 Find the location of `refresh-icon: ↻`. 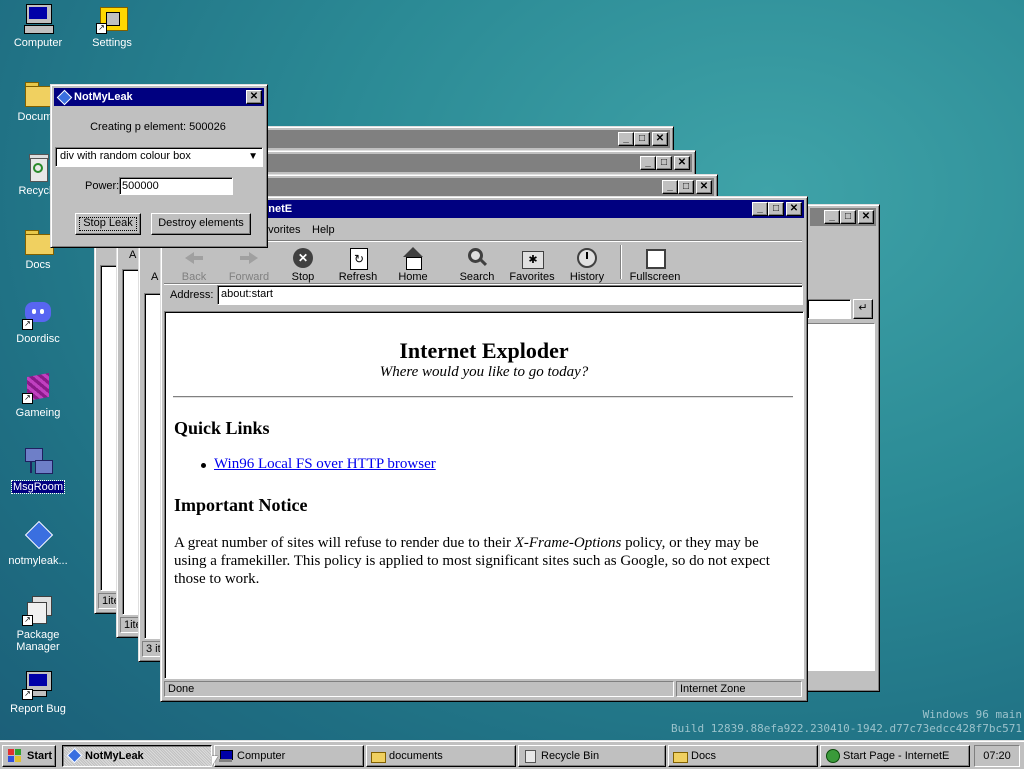

refresh-icon: ↻ is located at coordinates (358, 258).